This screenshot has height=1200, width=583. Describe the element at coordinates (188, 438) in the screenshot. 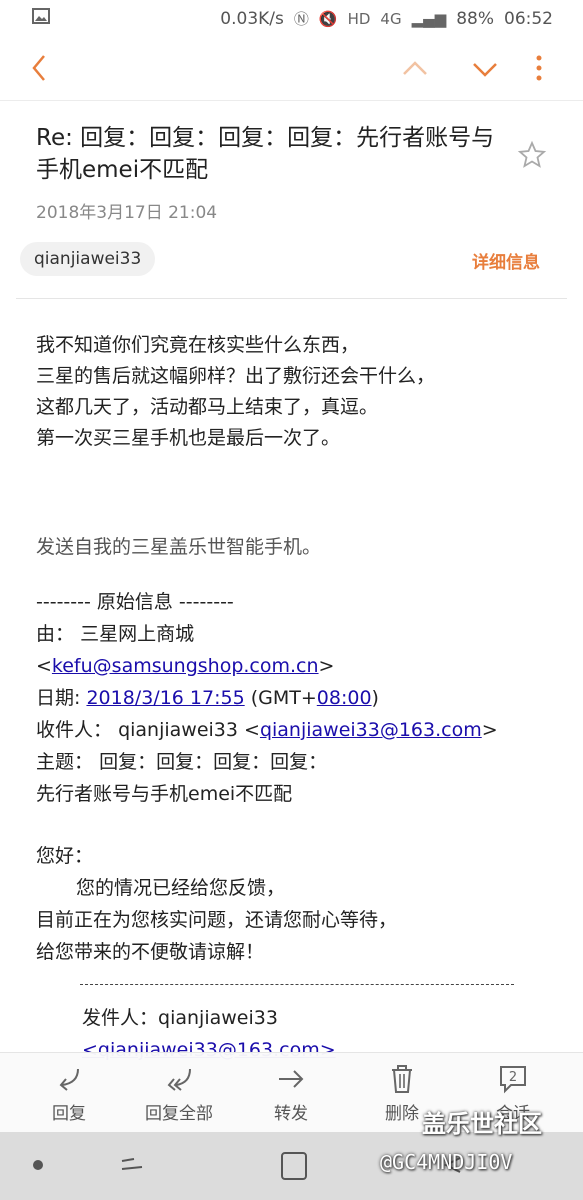

I see `body-line: 第一次买三星手机也是最后一次了。` at that location.